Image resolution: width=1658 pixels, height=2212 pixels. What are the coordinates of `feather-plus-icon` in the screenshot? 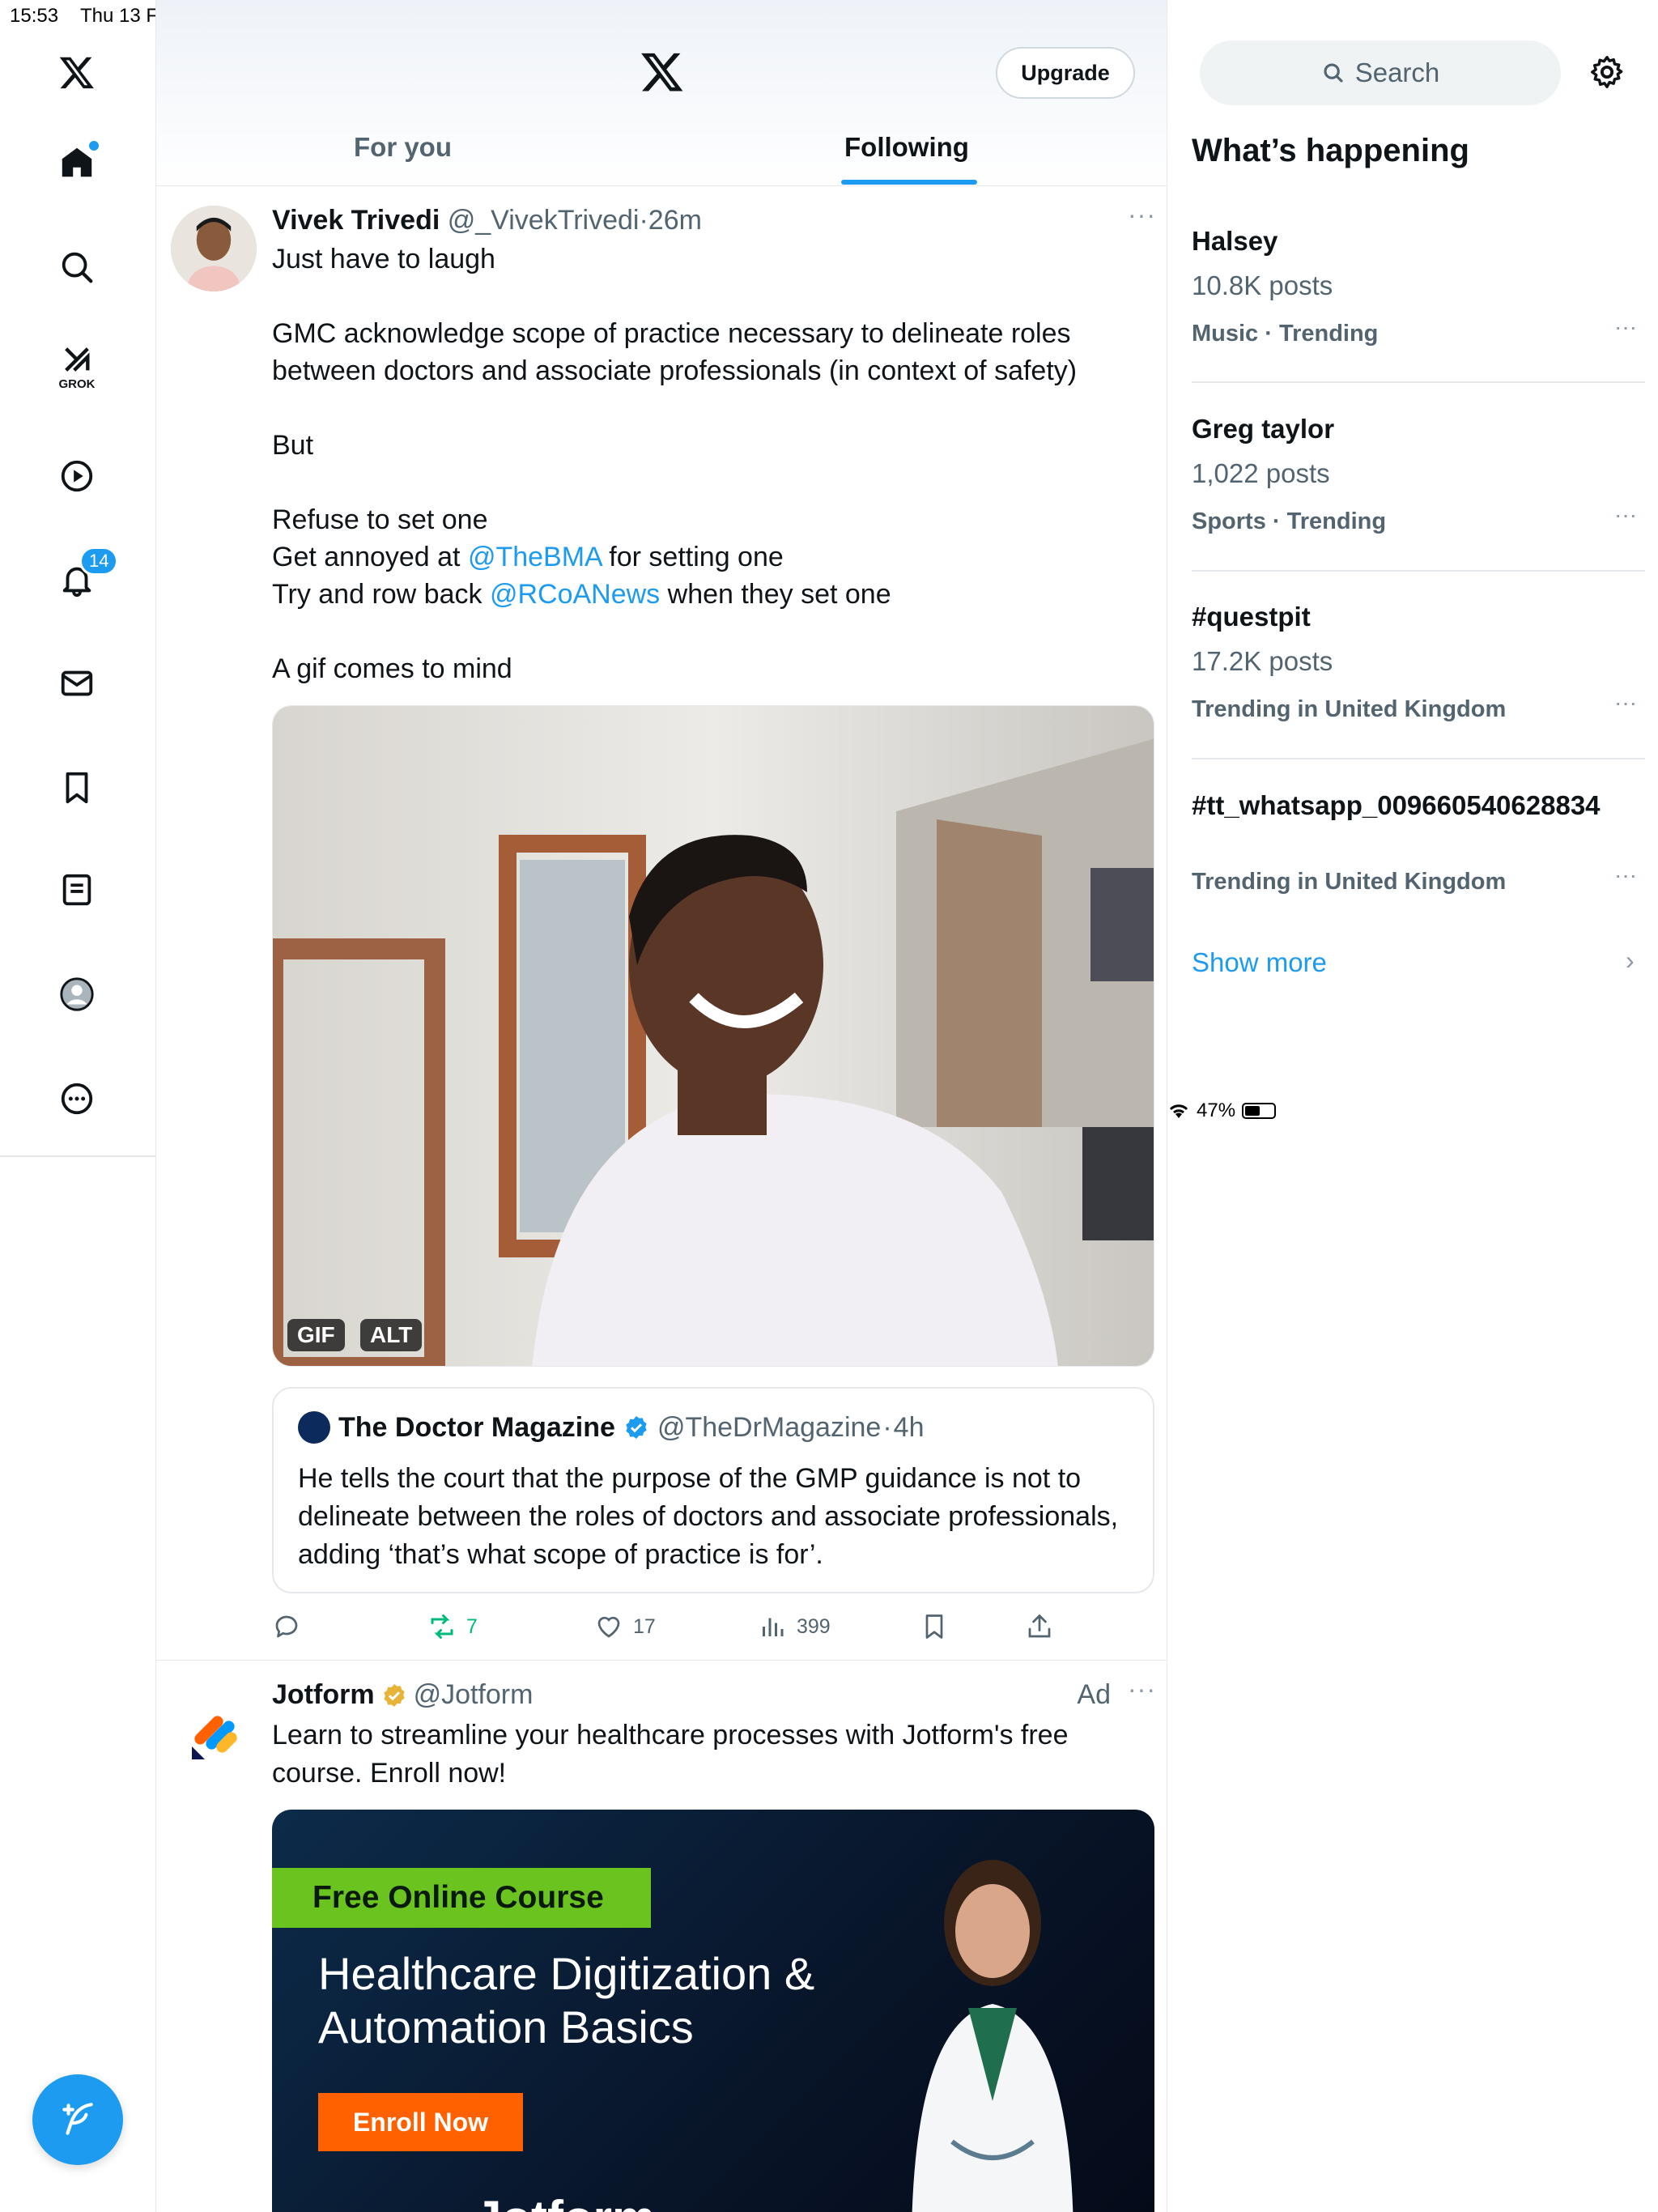 It's located at (77, 2119).